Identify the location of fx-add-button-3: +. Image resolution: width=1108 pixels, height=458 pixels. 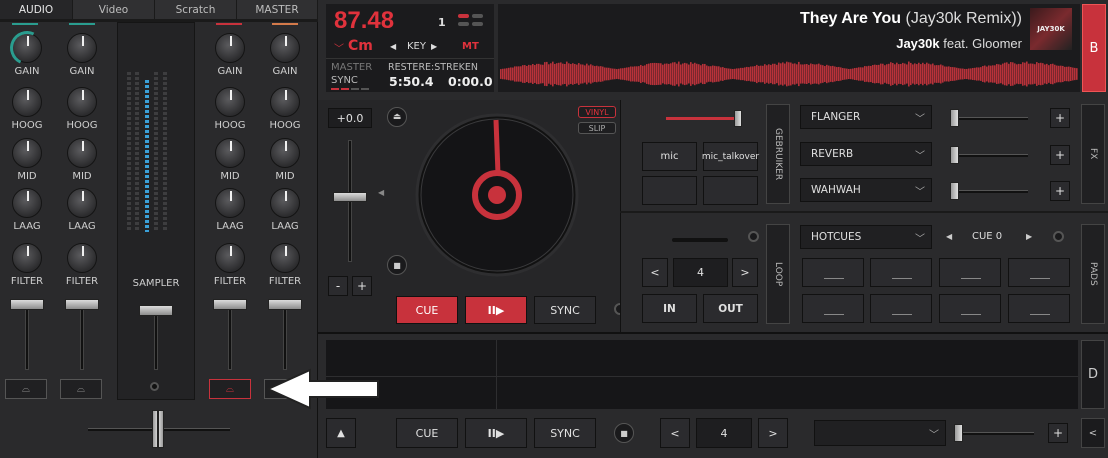
(1060, 191).